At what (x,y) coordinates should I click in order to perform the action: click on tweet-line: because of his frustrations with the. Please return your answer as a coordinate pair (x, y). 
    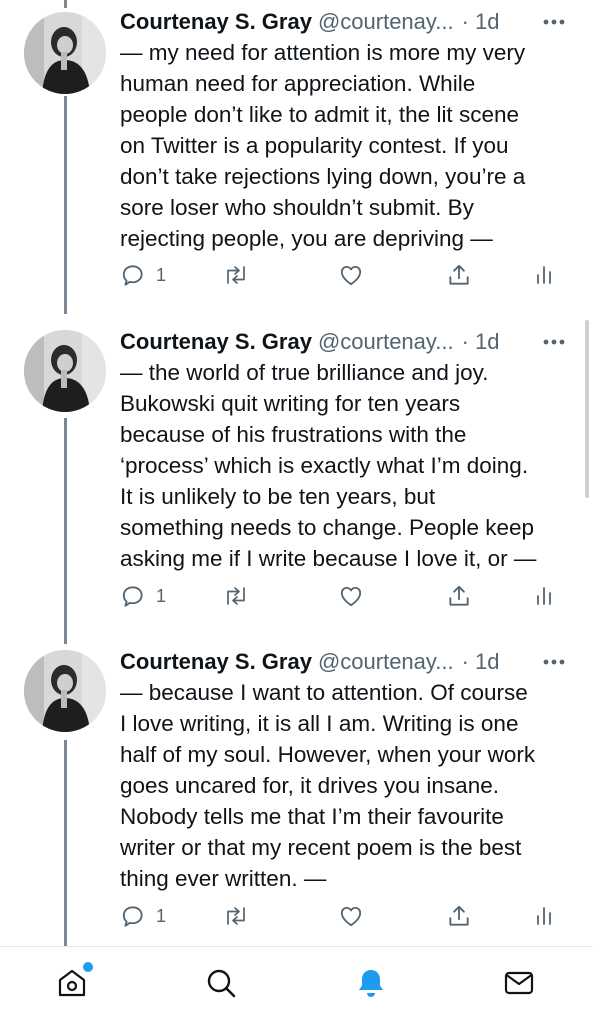
    Looking at the image, I should click on (293, 434).